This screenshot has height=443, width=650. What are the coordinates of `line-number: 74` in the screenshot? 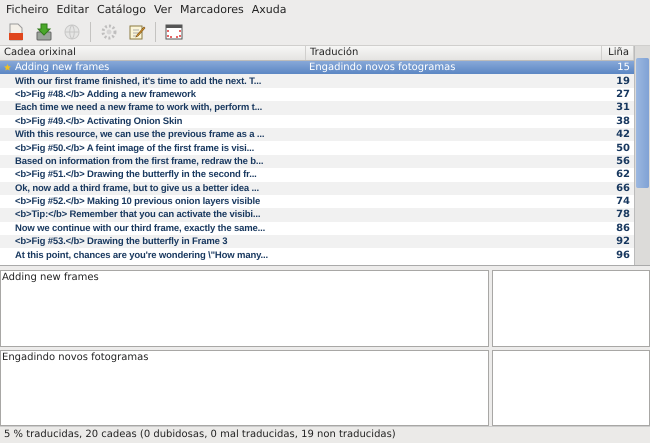 It's located at (623, 202).